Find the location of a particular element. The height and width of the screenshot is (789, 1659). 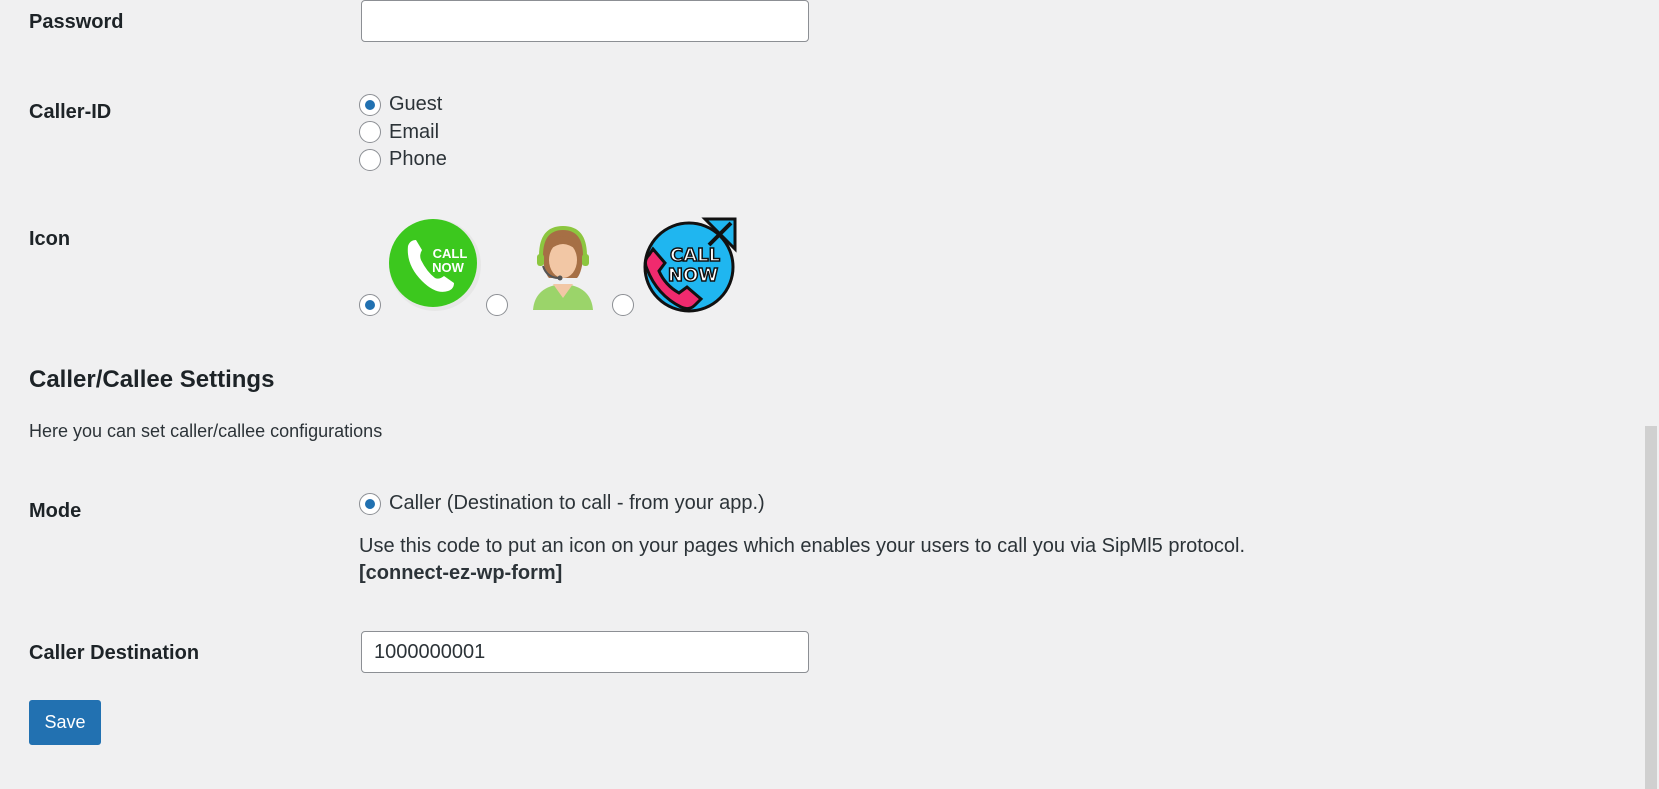

save-button: Save is located at coordinates (65, 722).